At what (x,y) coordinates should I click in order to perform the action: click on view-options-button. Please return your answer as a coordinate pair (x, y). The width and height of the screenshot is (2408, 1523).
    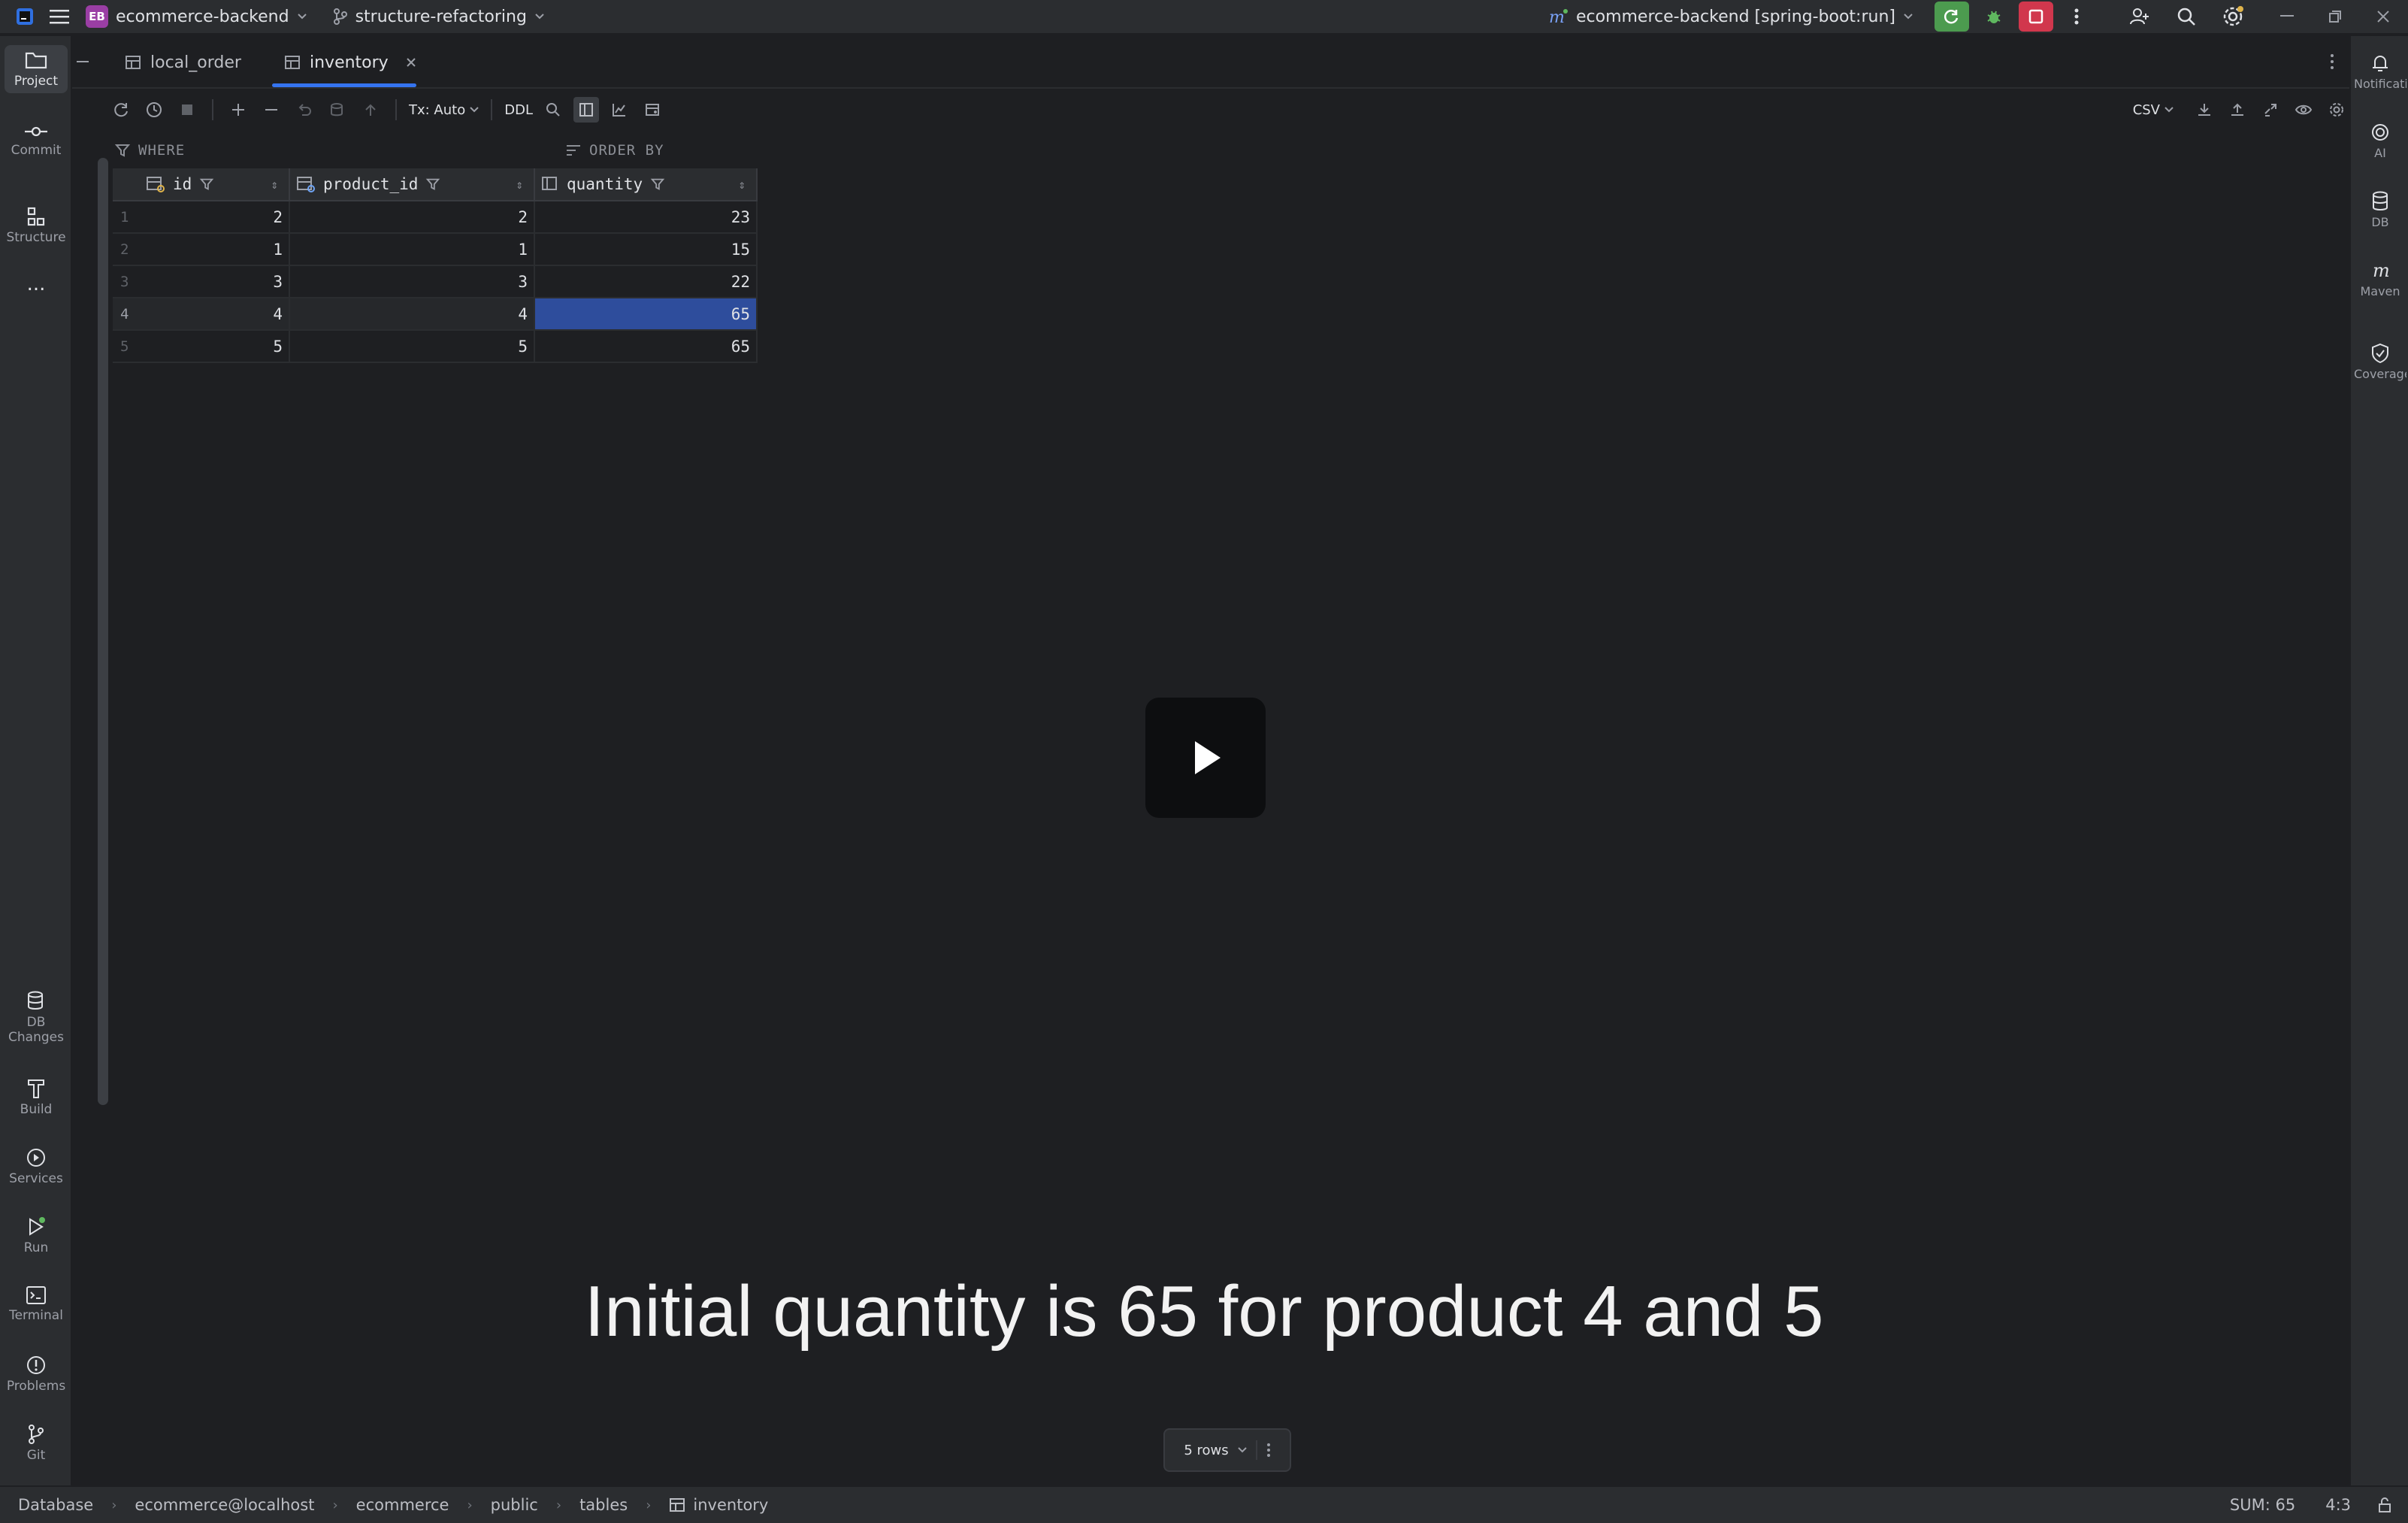
    Looking at the image, I should click on (2303, 110).